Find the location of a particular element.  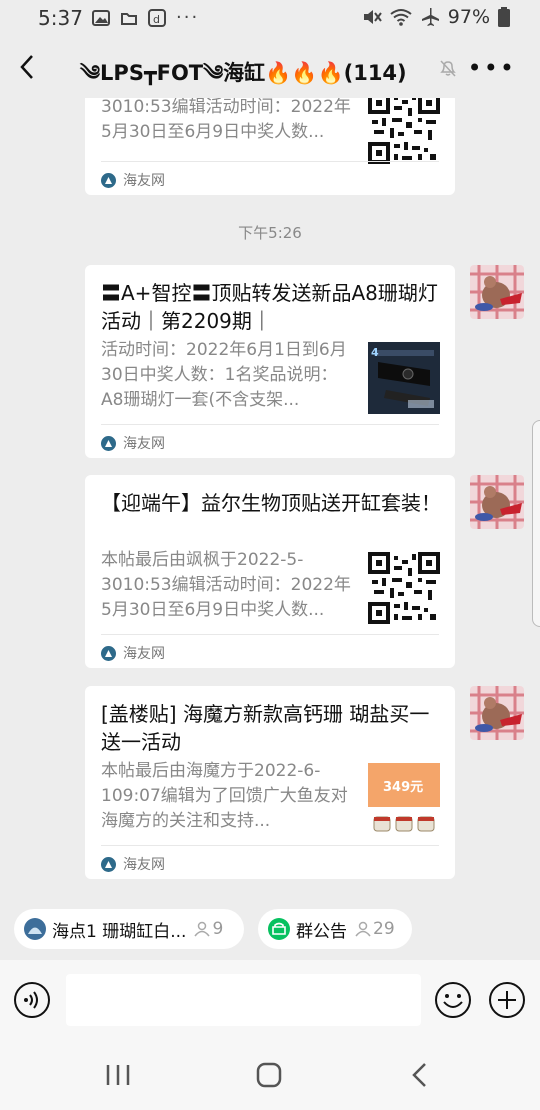

battery-icon is located at coordinates (504, 17).